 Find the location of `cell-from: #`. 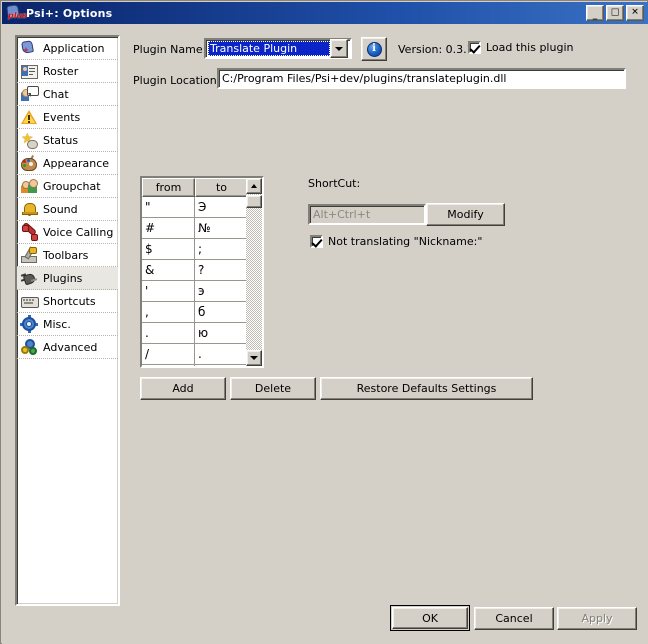

cell-from: # is located at coordinates (168, 228).